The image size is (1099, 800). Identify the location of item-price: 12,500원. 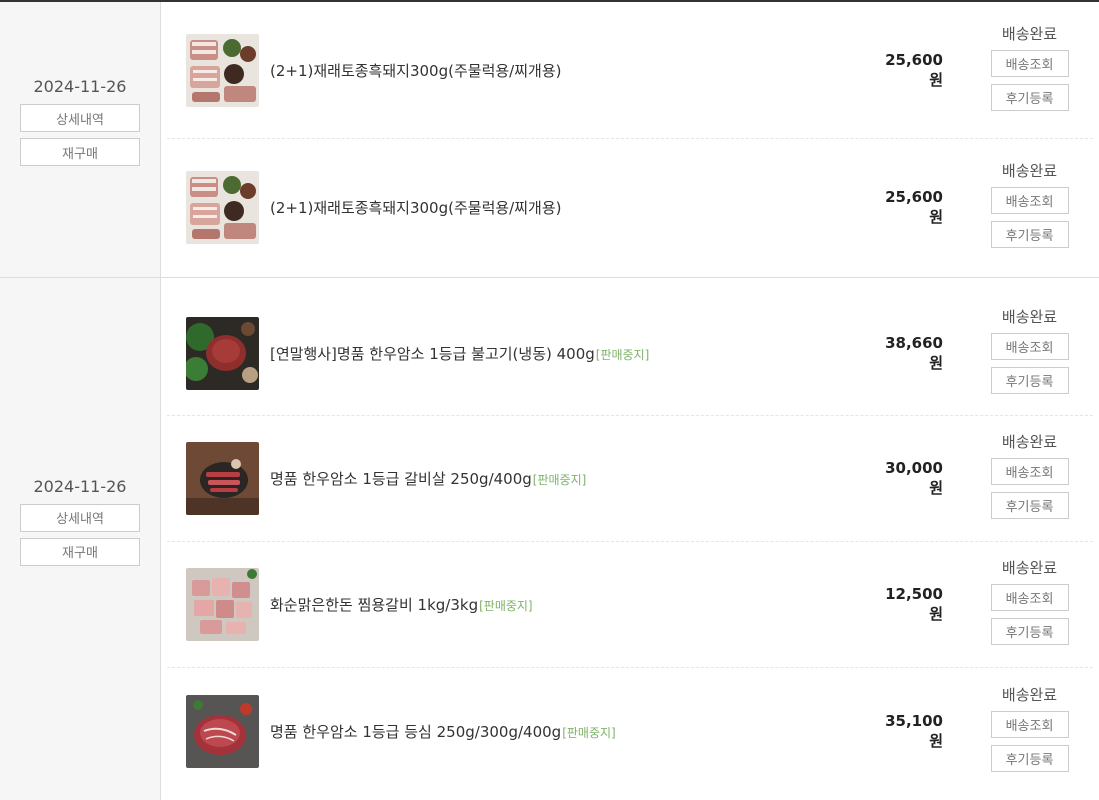
(914, 604).